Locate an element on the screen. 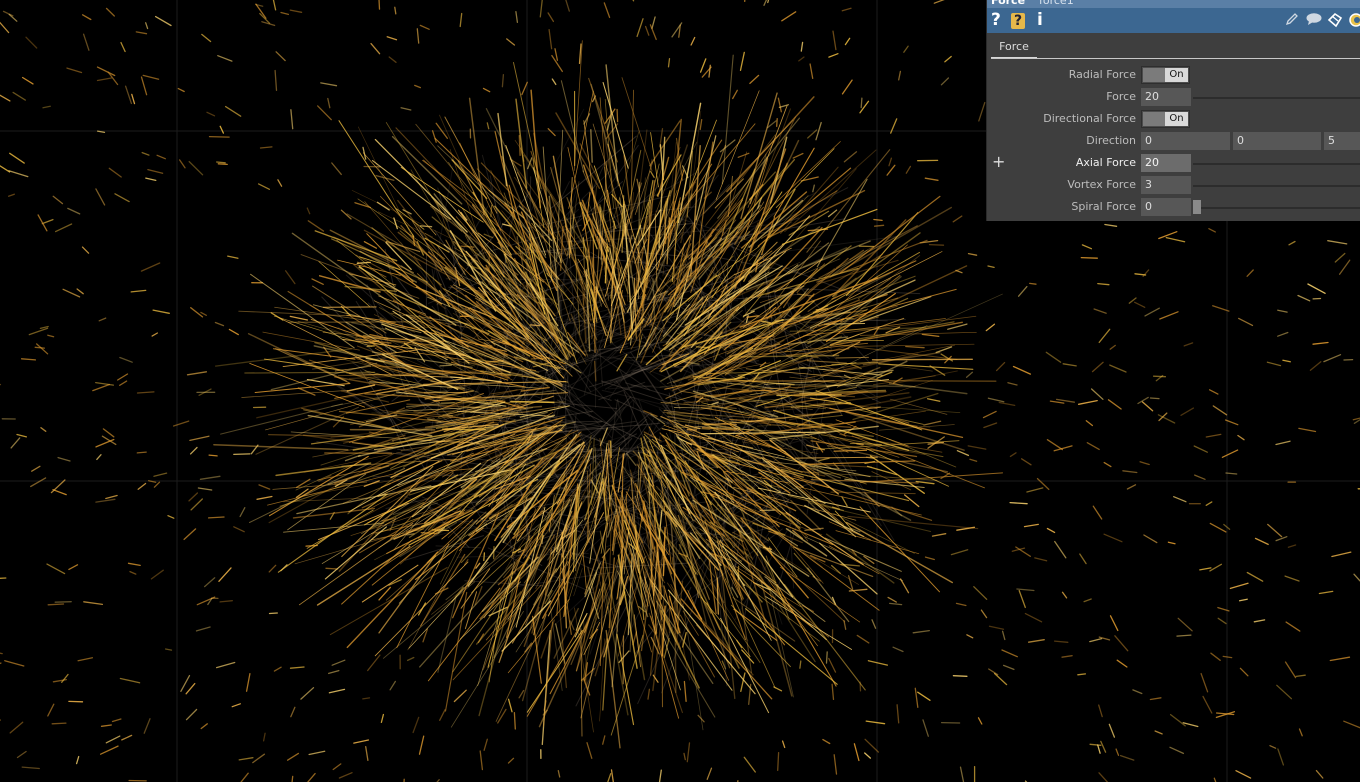 This screenshot has height=782, width=1360. direction-y-field: 0 is located at coordinates (1277, 141).